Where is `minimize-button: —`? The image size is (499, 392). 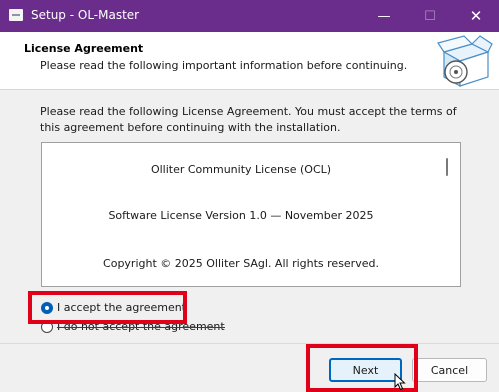
minimize-button: — is located at coordinates (384, 16).